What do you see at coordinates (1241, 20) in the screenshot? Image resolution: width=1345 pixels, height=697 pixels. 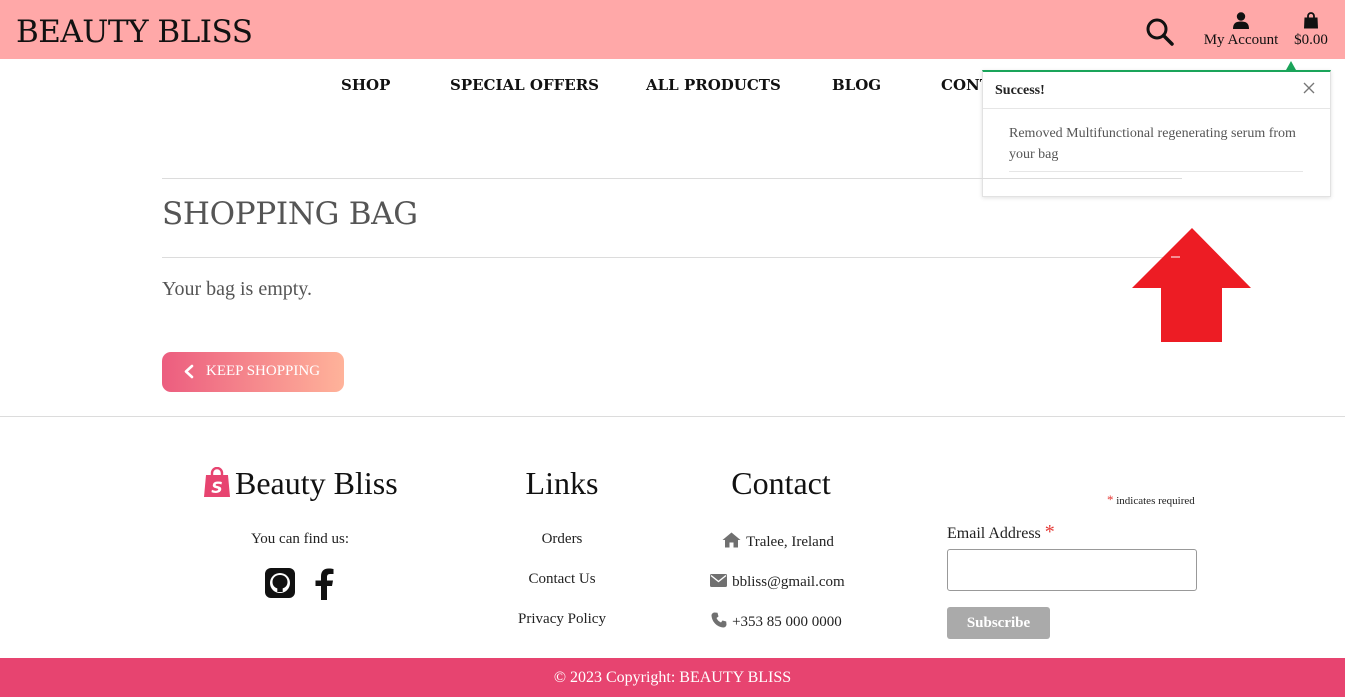 I see `user-icon` at bounding box center [1241, 20].